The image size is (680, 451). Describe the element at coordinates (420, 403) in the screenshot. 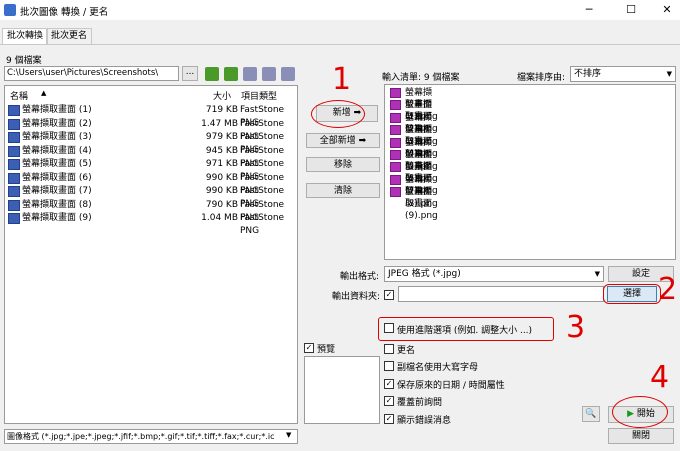

I see `ask-overwrite-label: 覆蓋前詢問` at that location.